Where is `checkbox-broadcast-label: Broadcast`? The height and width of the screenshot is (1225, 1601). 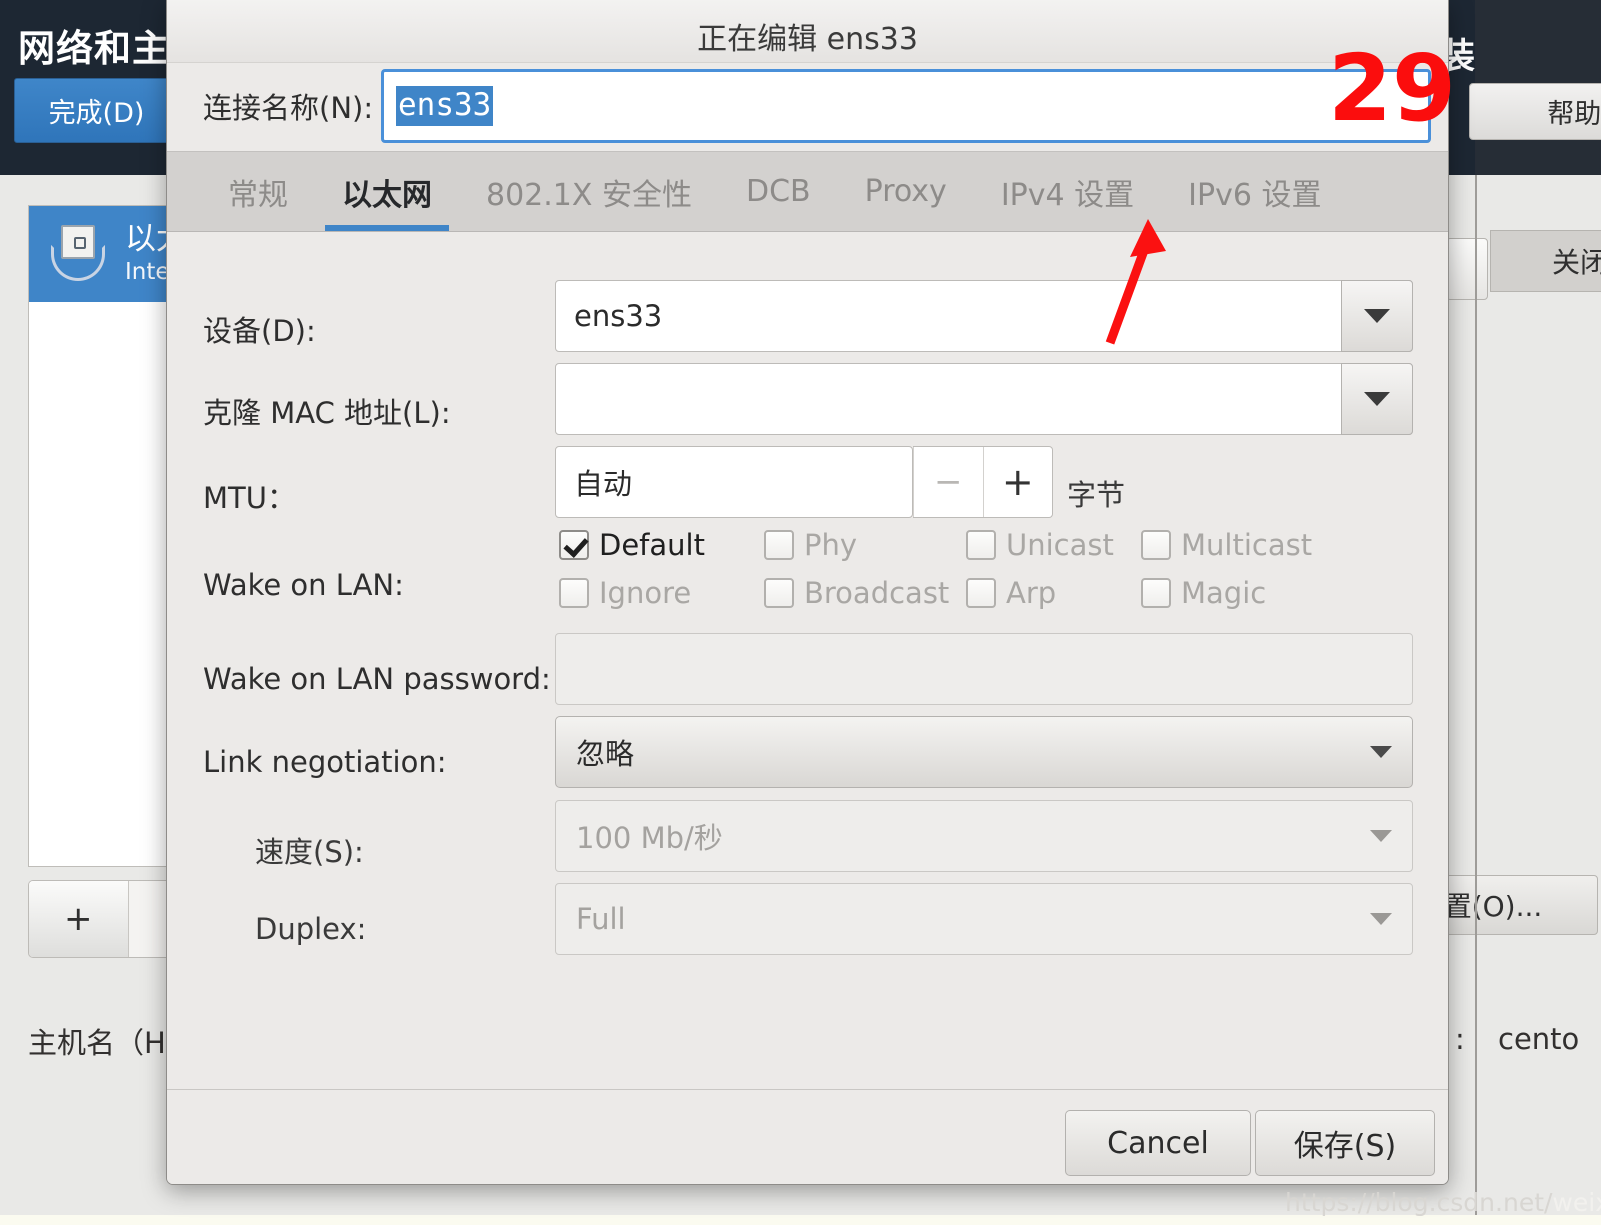 checkbox-broadcast-label: Broadcast is located at coordinates (877, 593).